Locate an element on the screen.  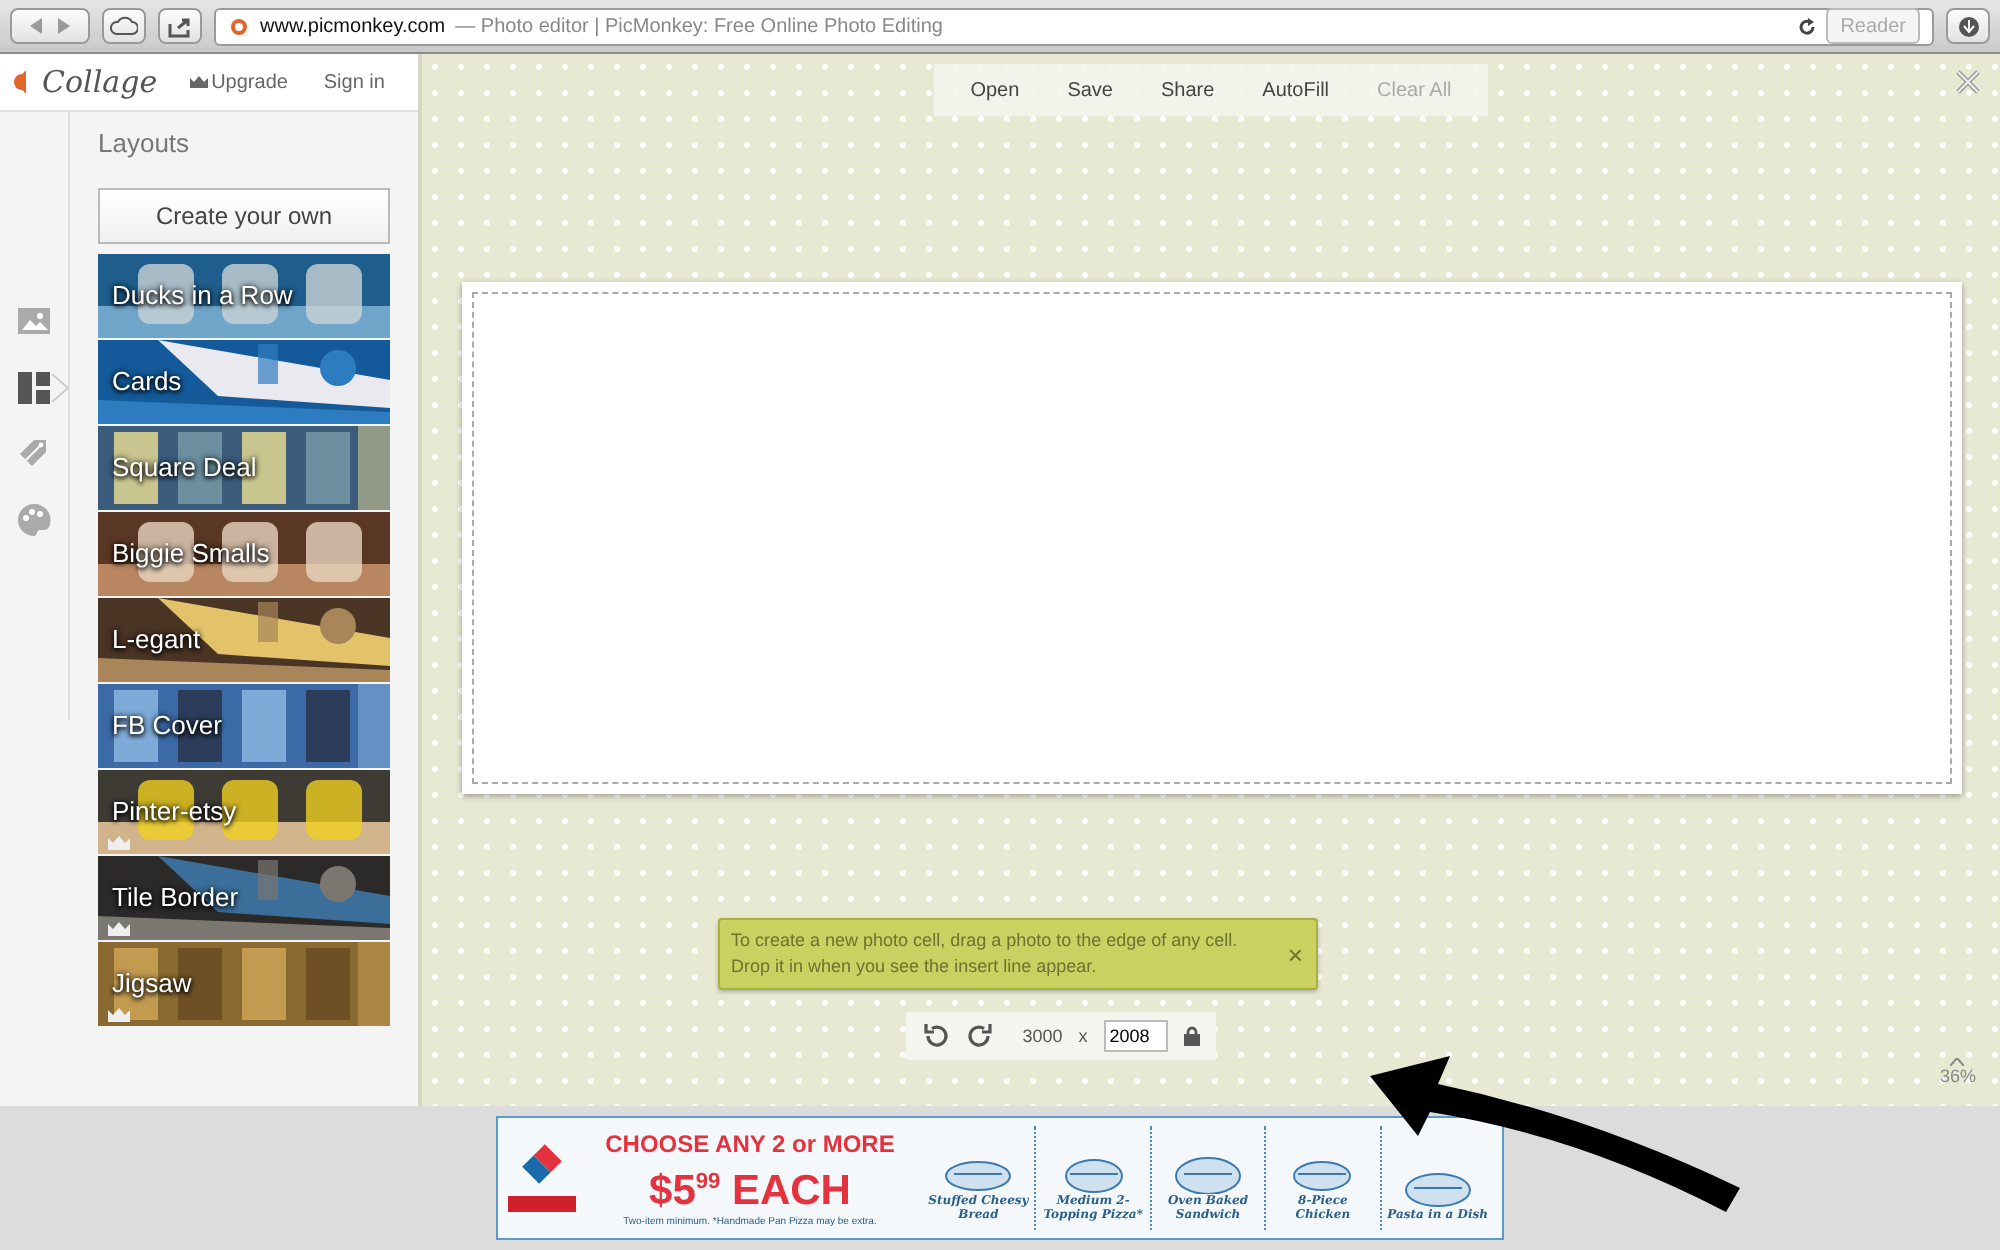
panel-title: Layouts is located at coordinates (145, 143).